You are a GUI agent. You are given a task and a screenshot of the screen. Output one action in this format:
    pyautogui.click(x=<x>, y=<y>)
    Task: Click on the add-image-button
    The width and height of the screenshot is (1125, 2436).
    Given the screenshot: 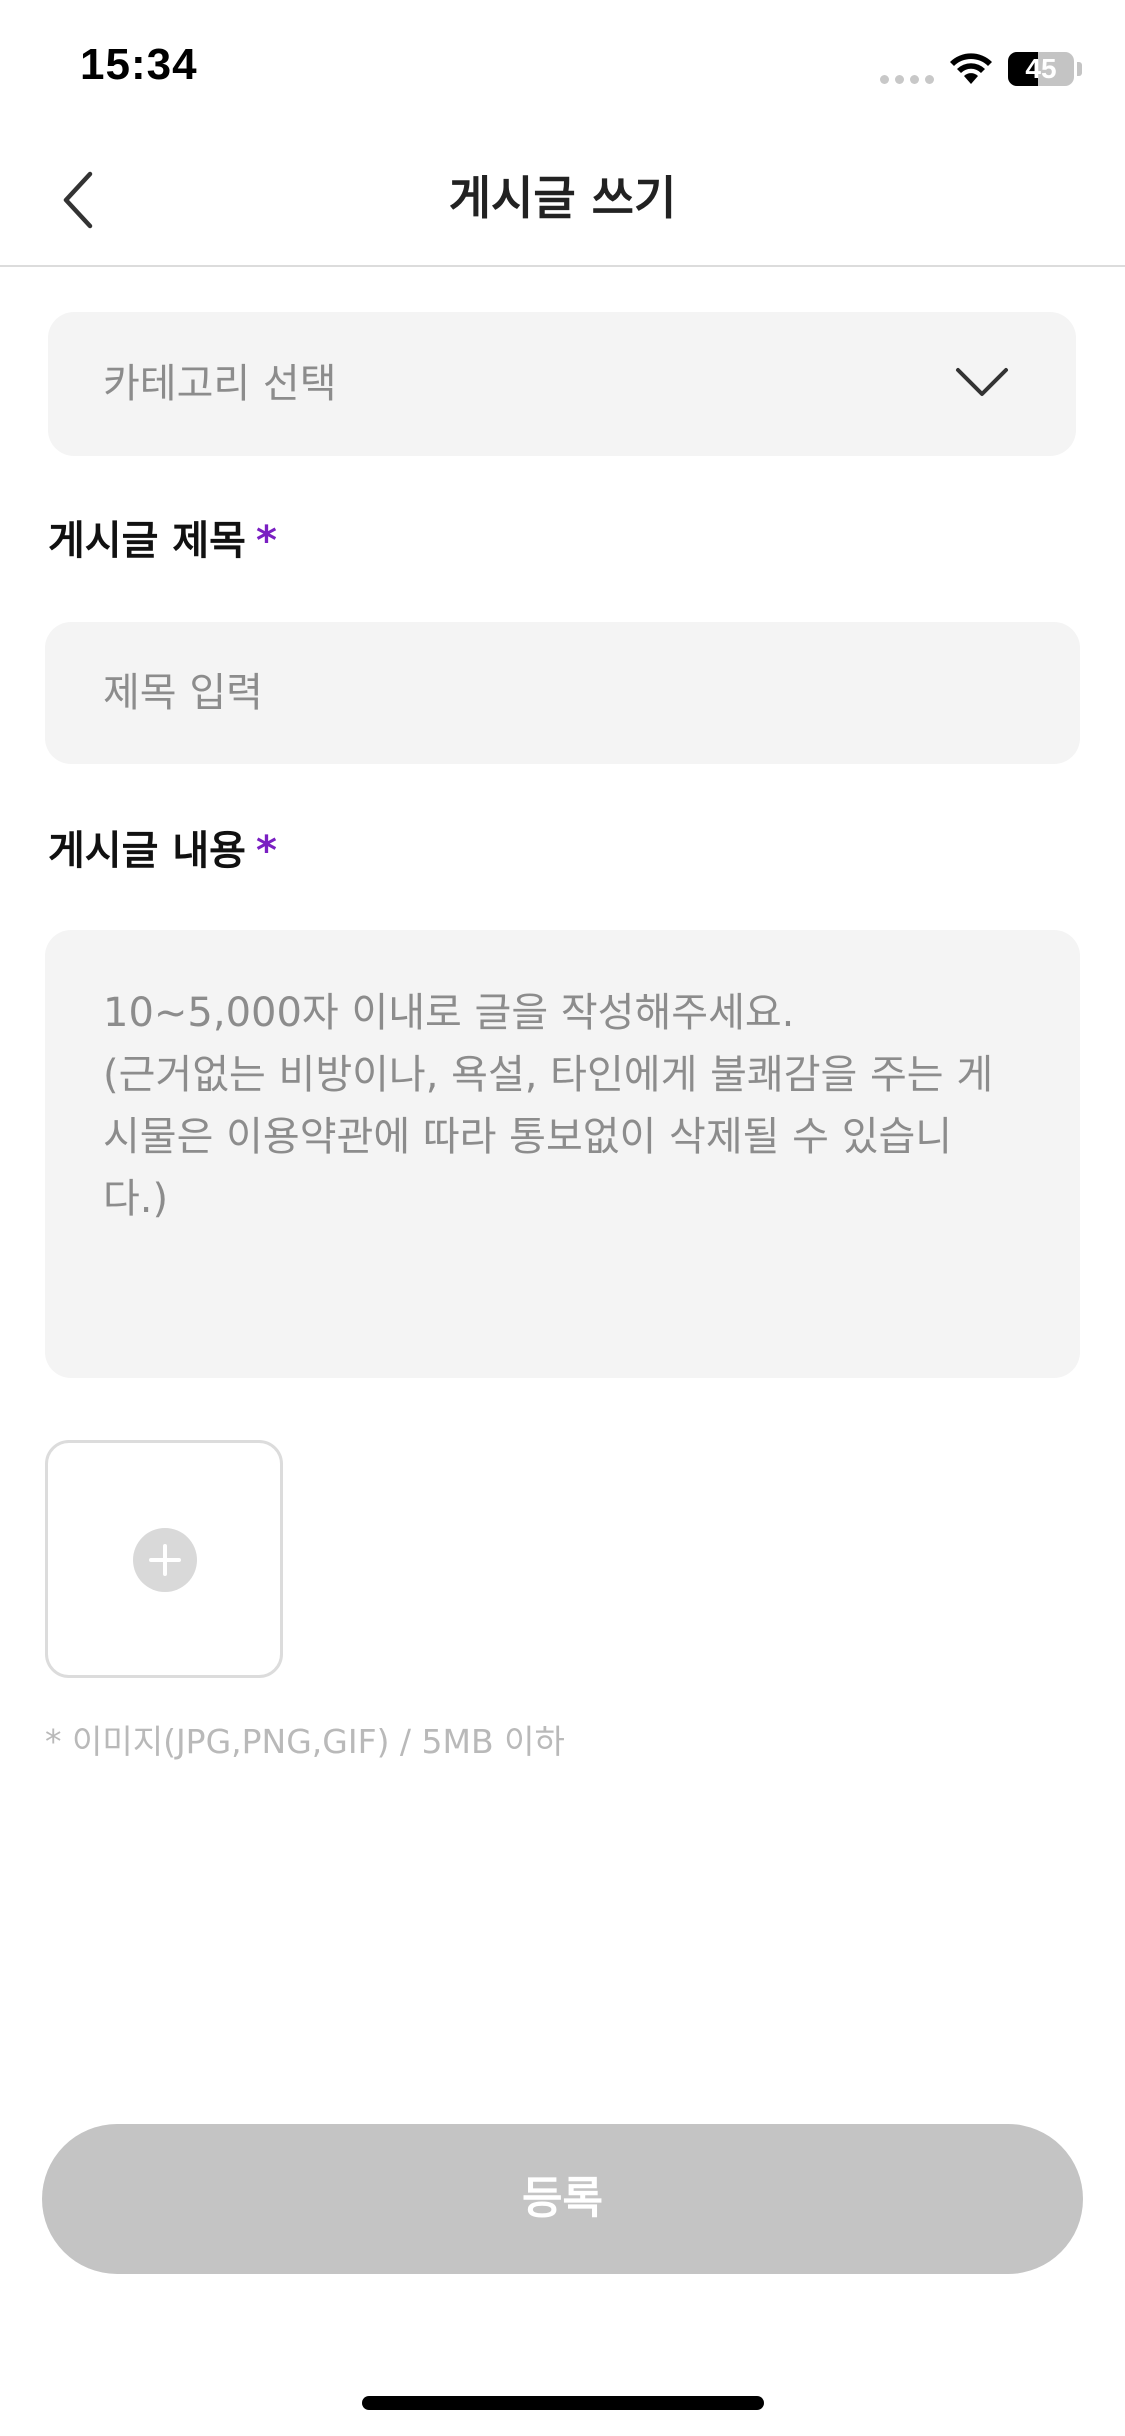 What is the action you would take?
    pyautogui.click(x=164, y=1559)
    